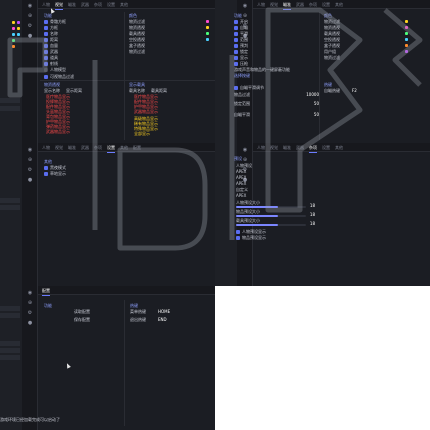 The width and height of the screenshot is (430, 430). What do you see at coordinates (138, 312) in the screenshot?
I see `hotkey-row: 菜单热键` at bounding box center [138, 312].